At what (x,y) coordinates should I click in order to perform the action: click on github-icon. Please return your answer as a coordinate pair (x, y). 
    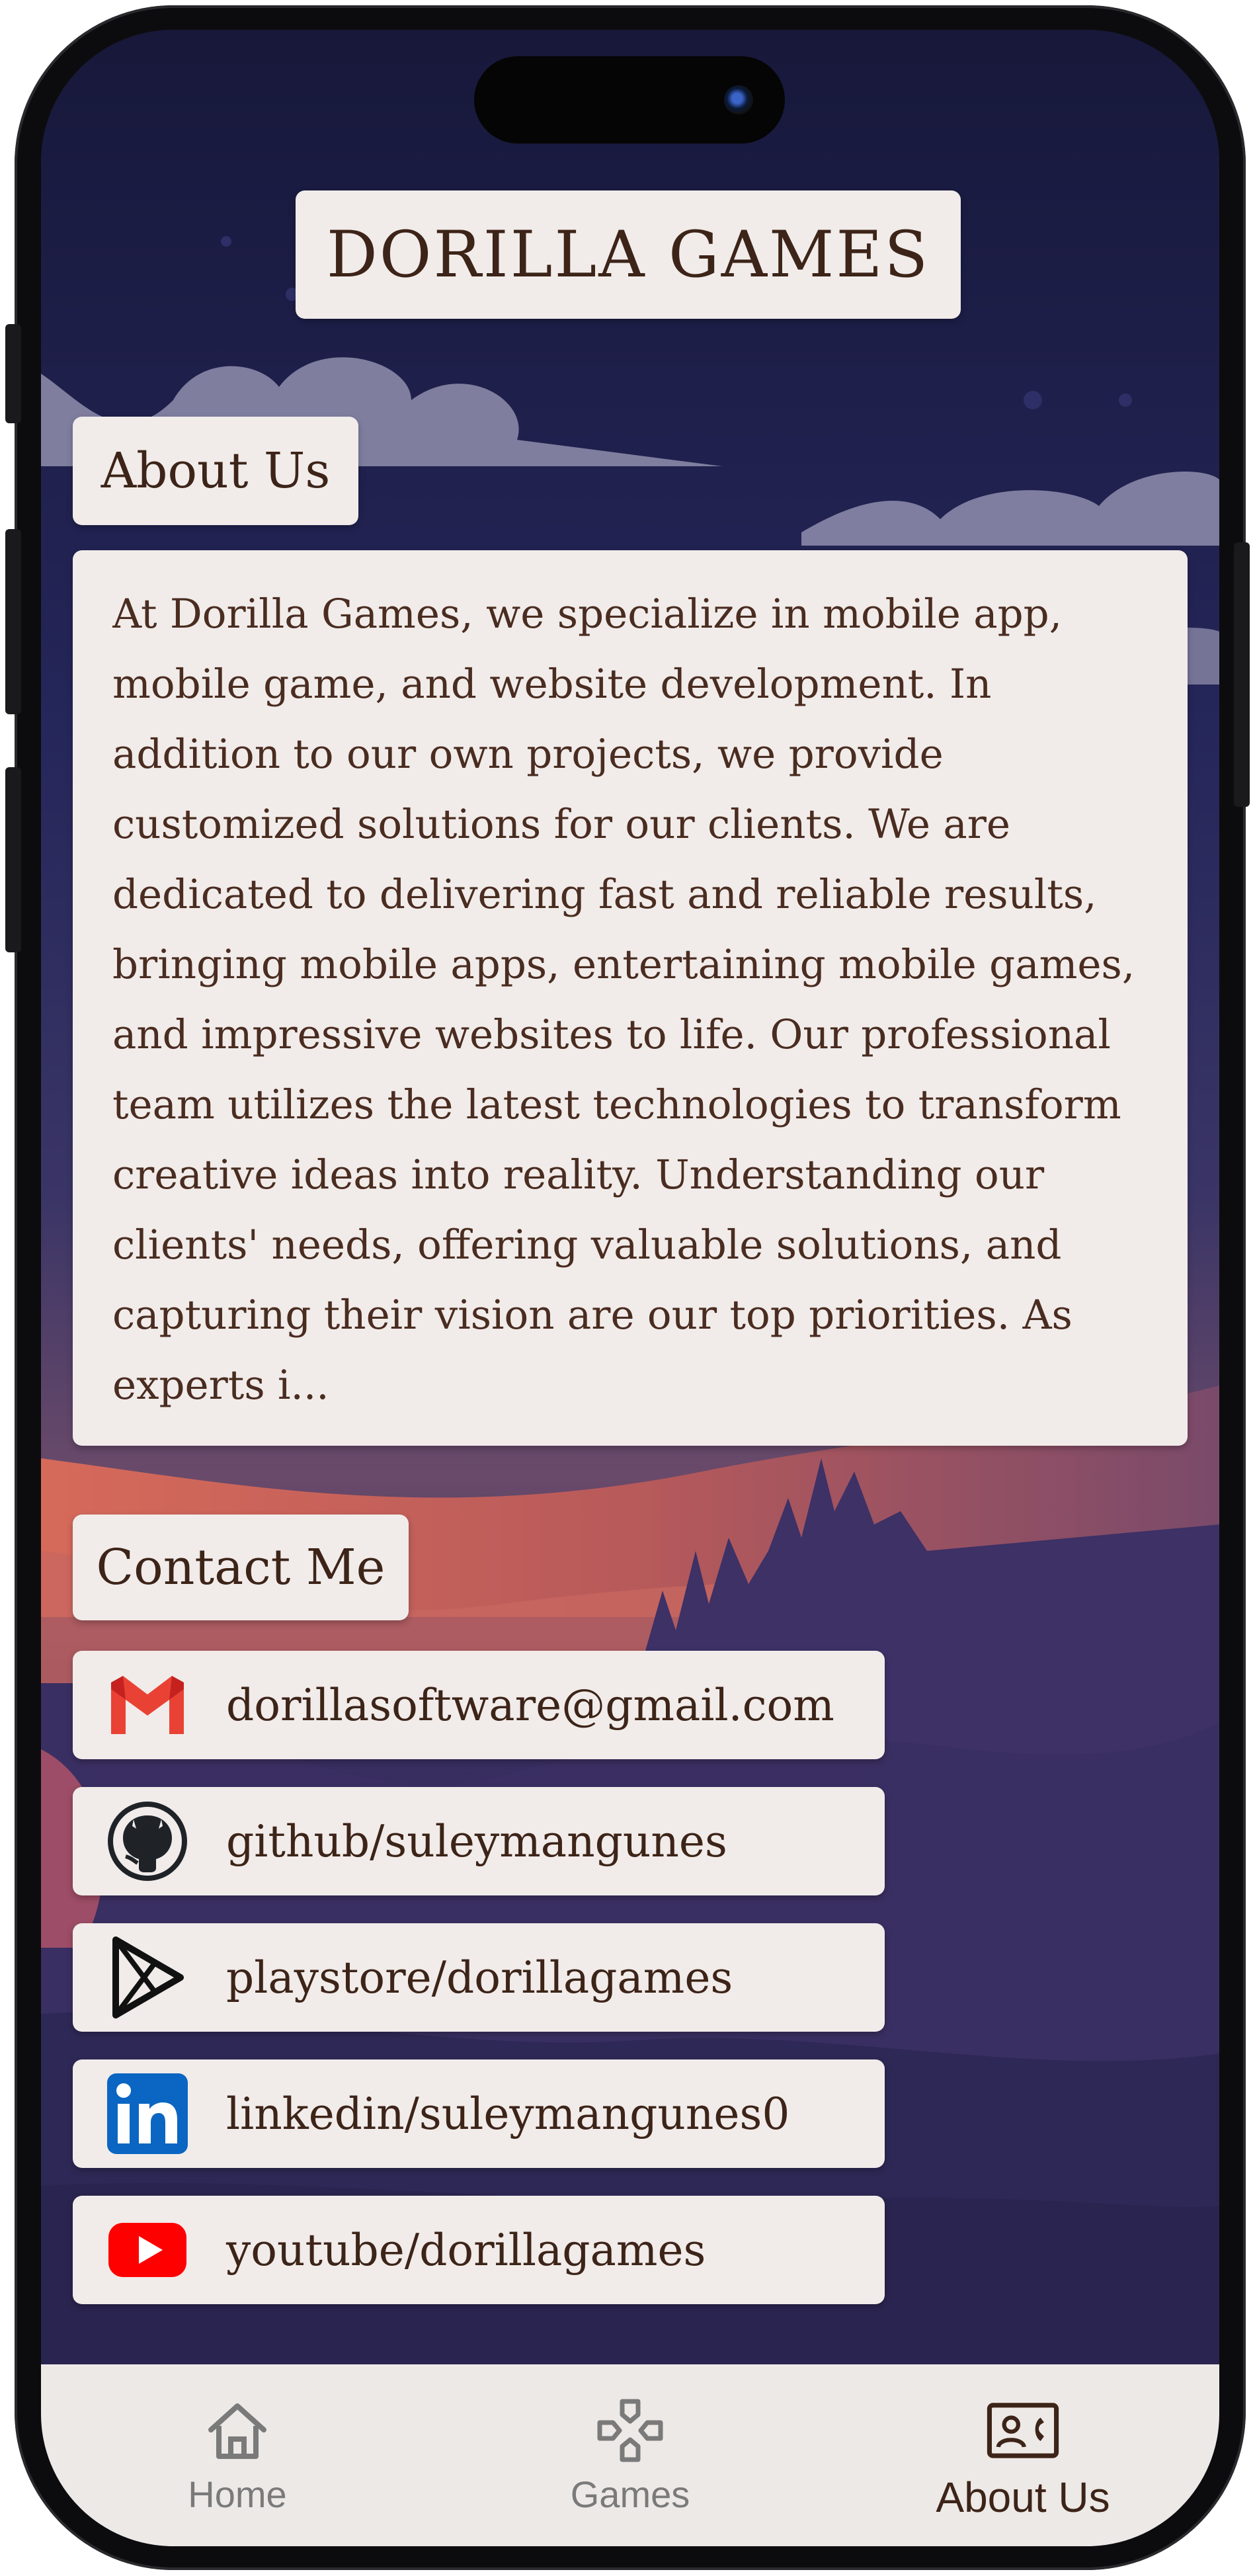
    Looking at the image, I should click on (147, 1841).